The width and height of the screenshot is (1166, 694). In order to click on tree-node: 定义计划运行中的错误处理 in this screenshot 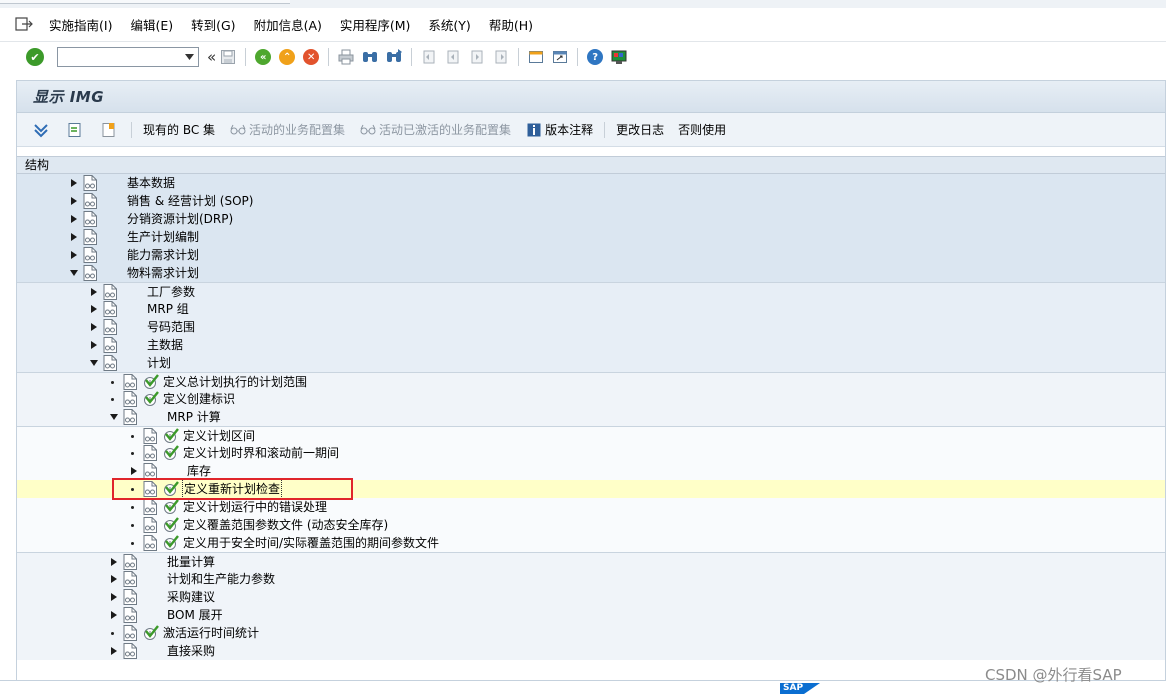, I will do `click(591, 507)`.